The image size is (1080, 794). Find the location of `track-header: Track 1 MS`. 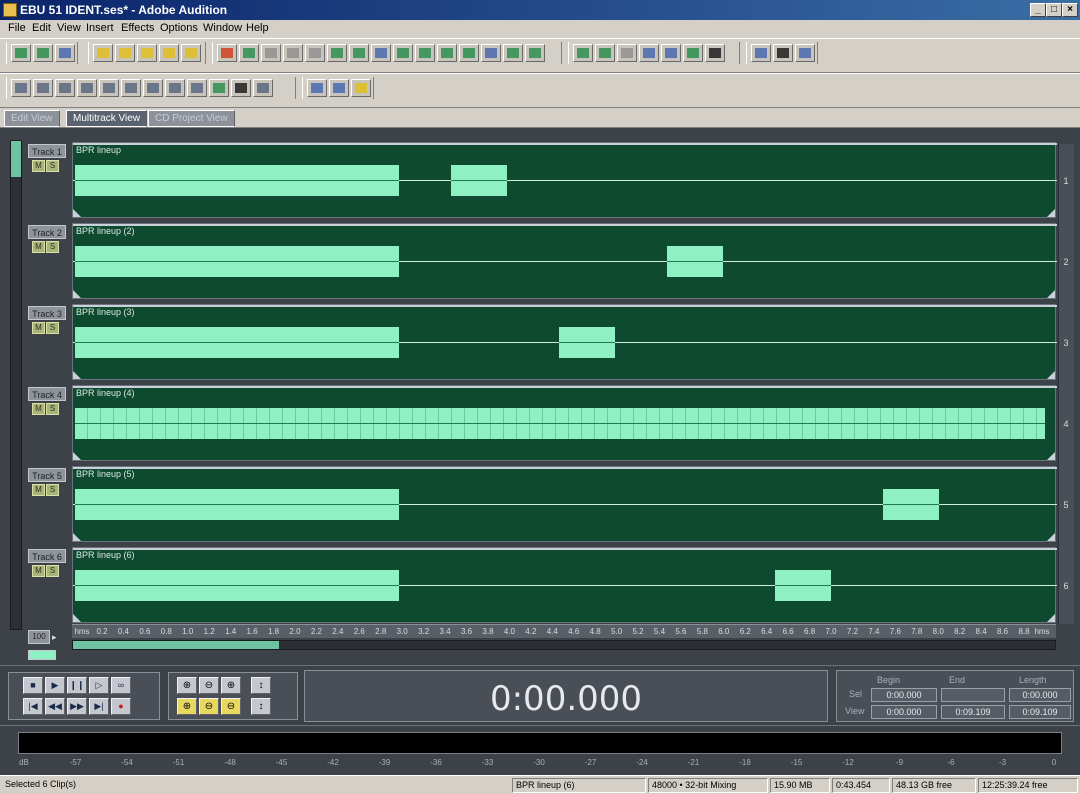

track-header: Track 1 MS is located at coordinates (48, 182).